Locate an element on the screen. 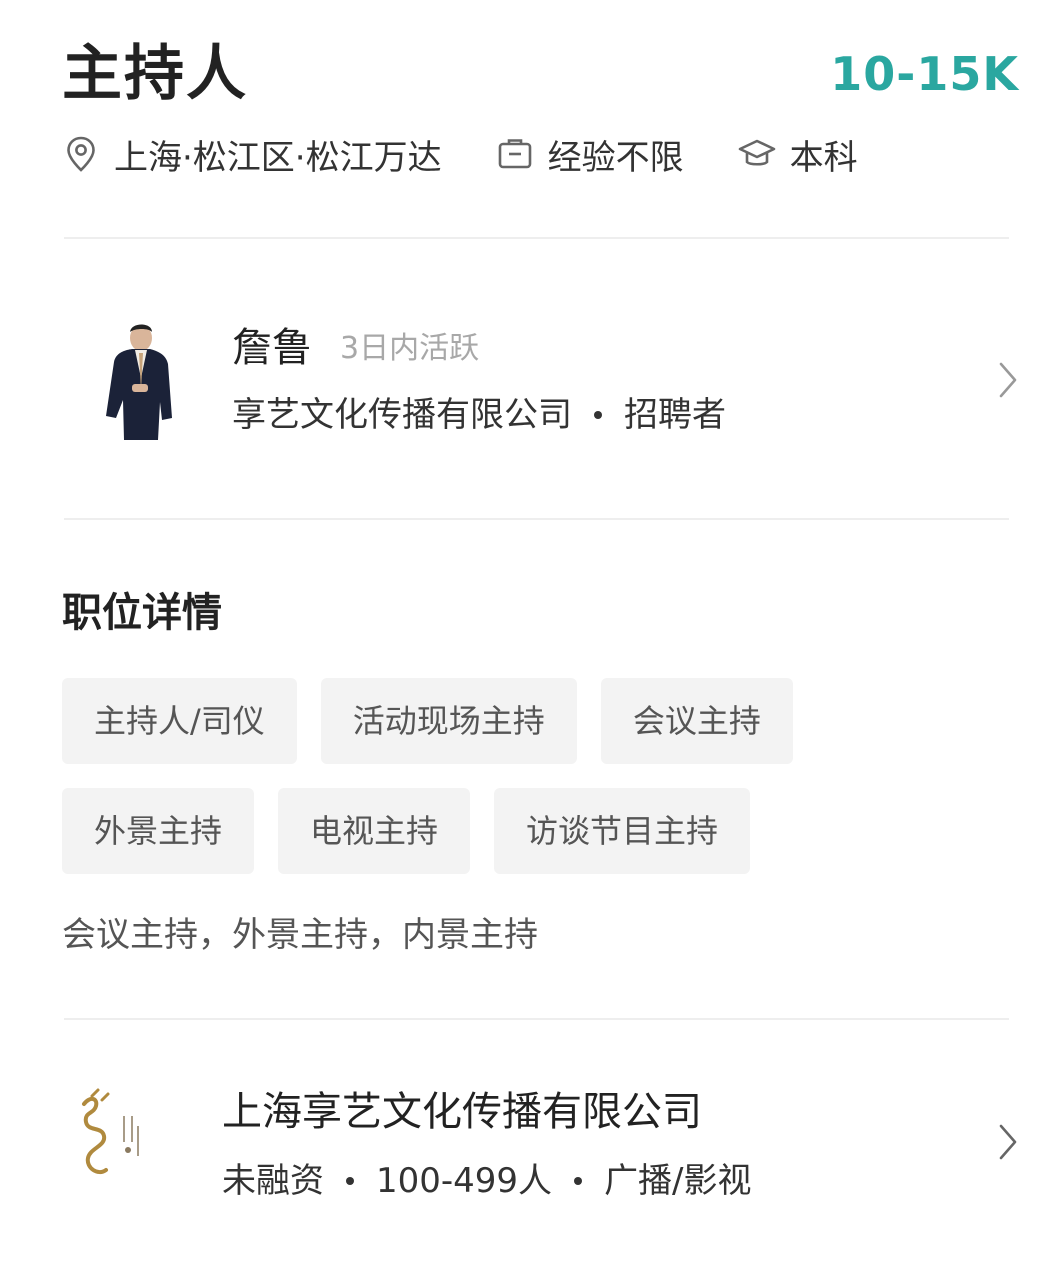 This screenshot has width=1053, height=1263. skill-tags: 主持人/司仪 活动现场主持 会议主持 外景主持 电视主持 访谈节目主持 is located at coordinates (452, 788).